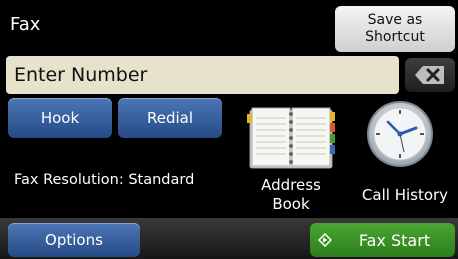 The width and height of the screenshot is (458, 259). I want to click on options-button: Options, so click(74, 240).